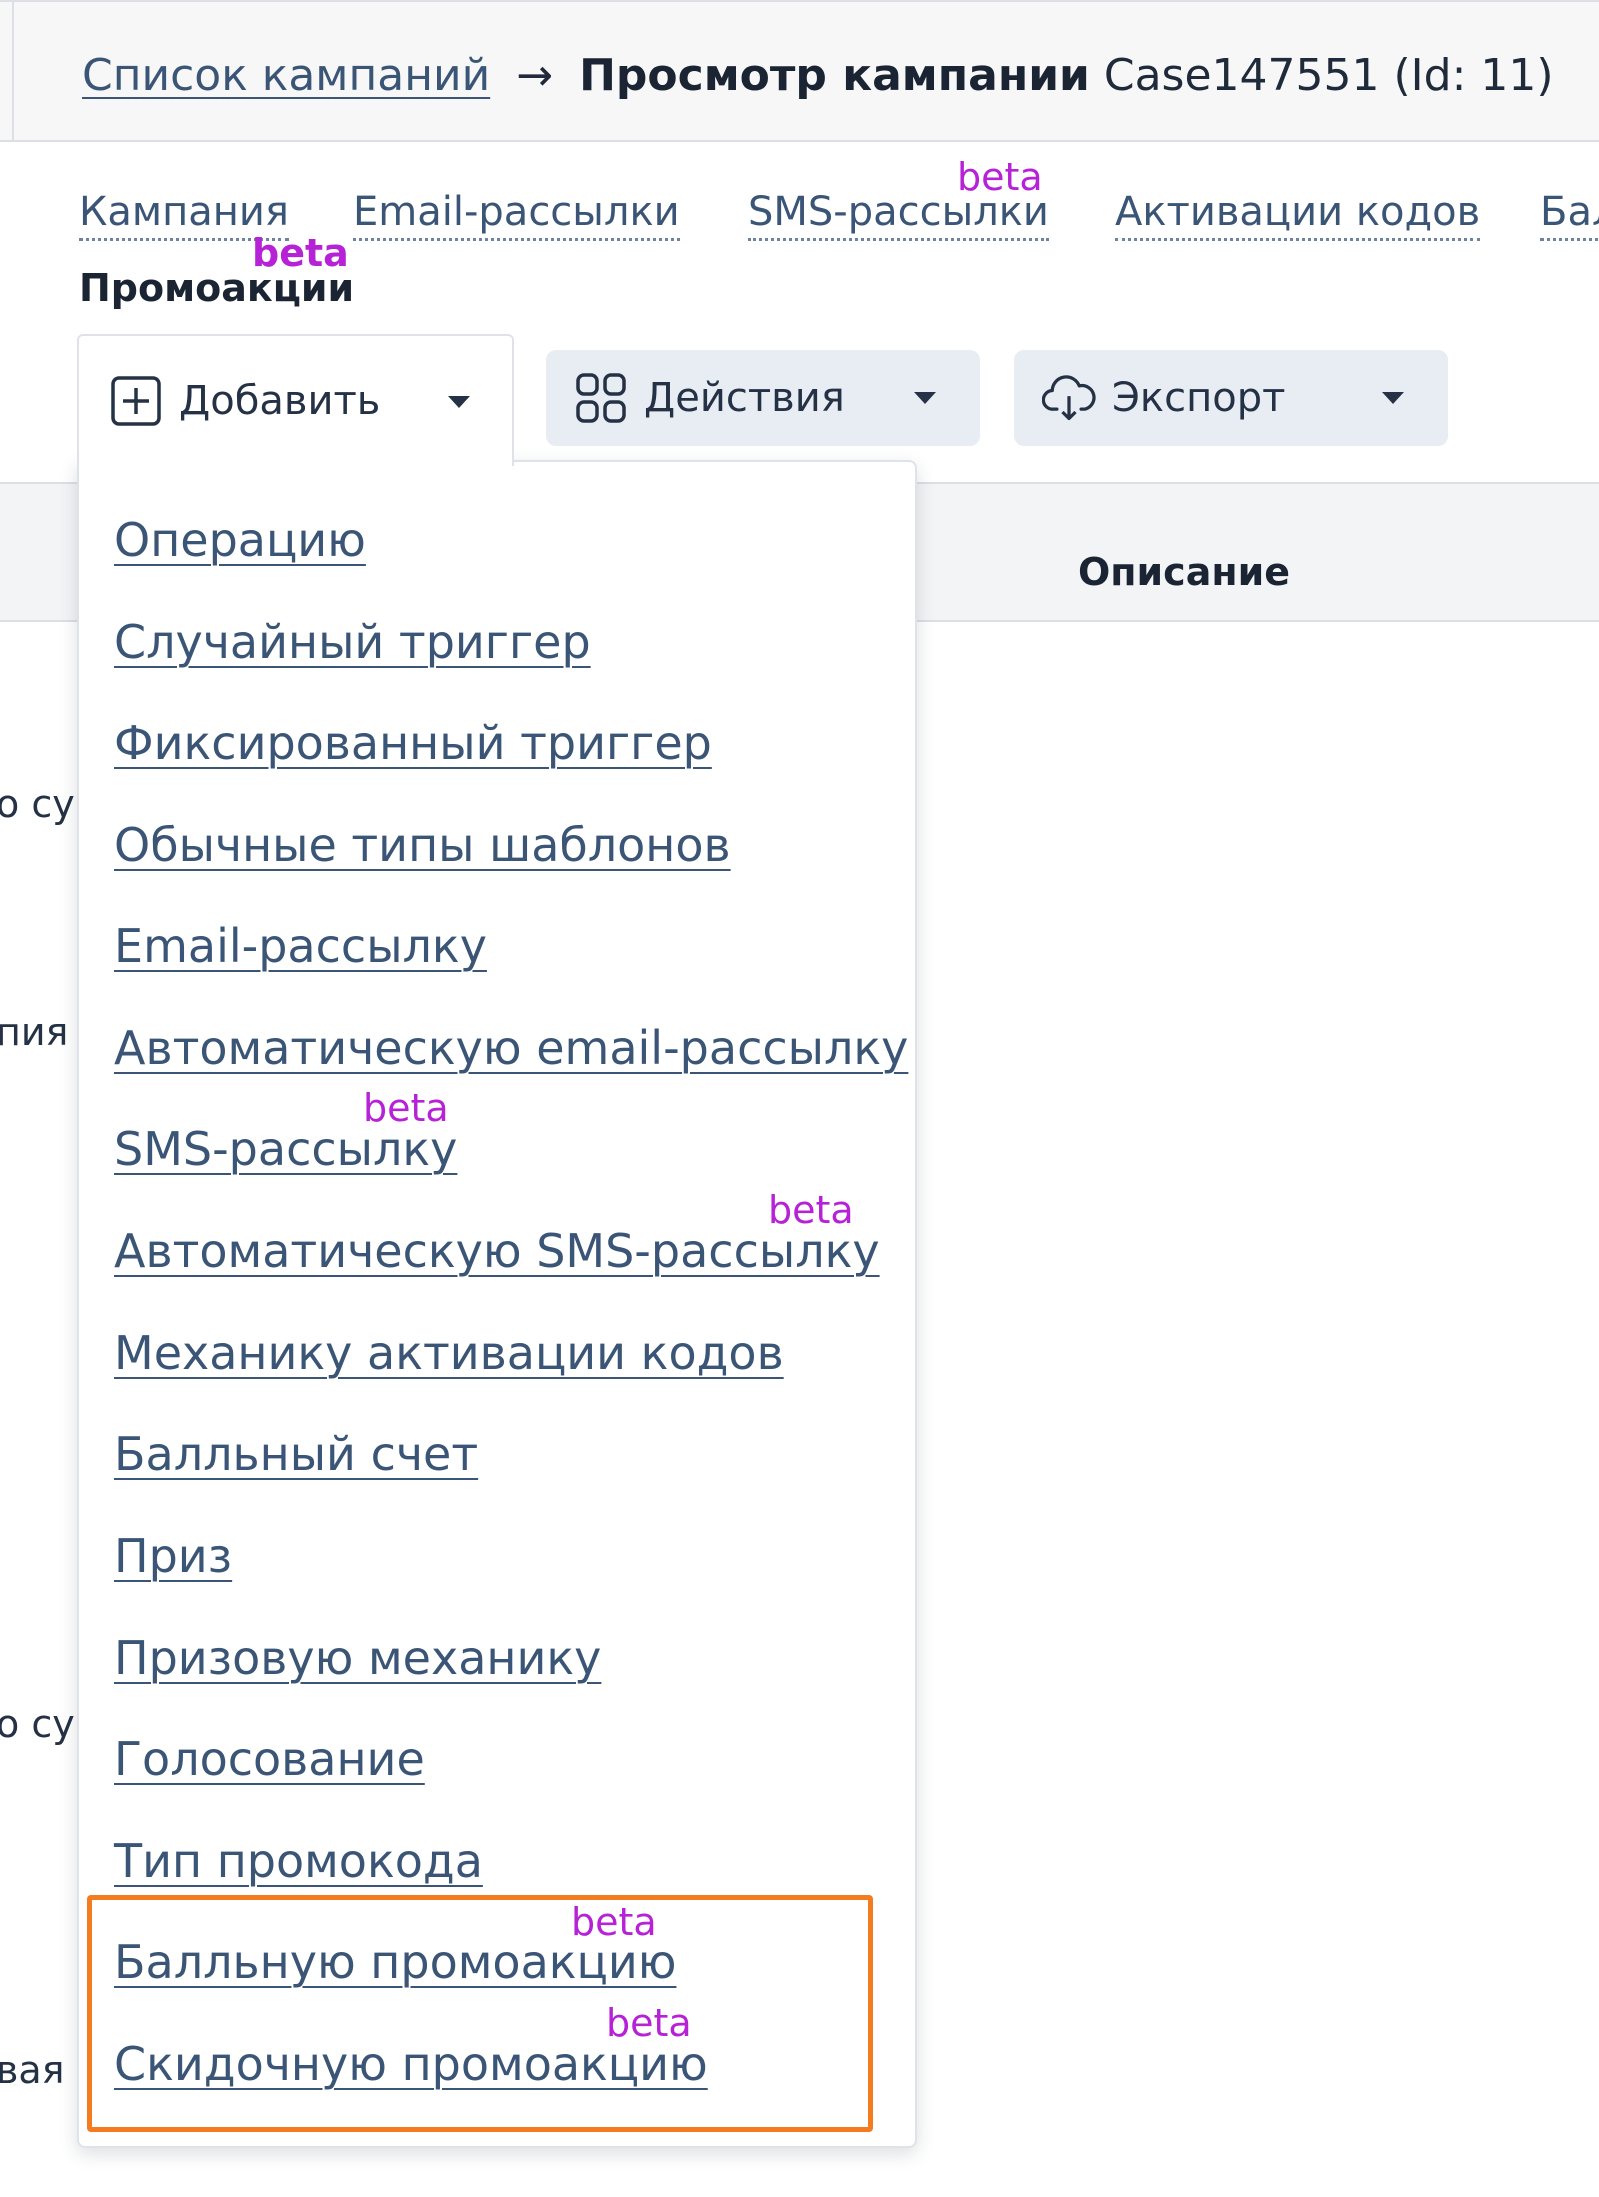 This screenshot has width=1599, height=2197. I want to click on plus-square-icon, so click(136, 401).